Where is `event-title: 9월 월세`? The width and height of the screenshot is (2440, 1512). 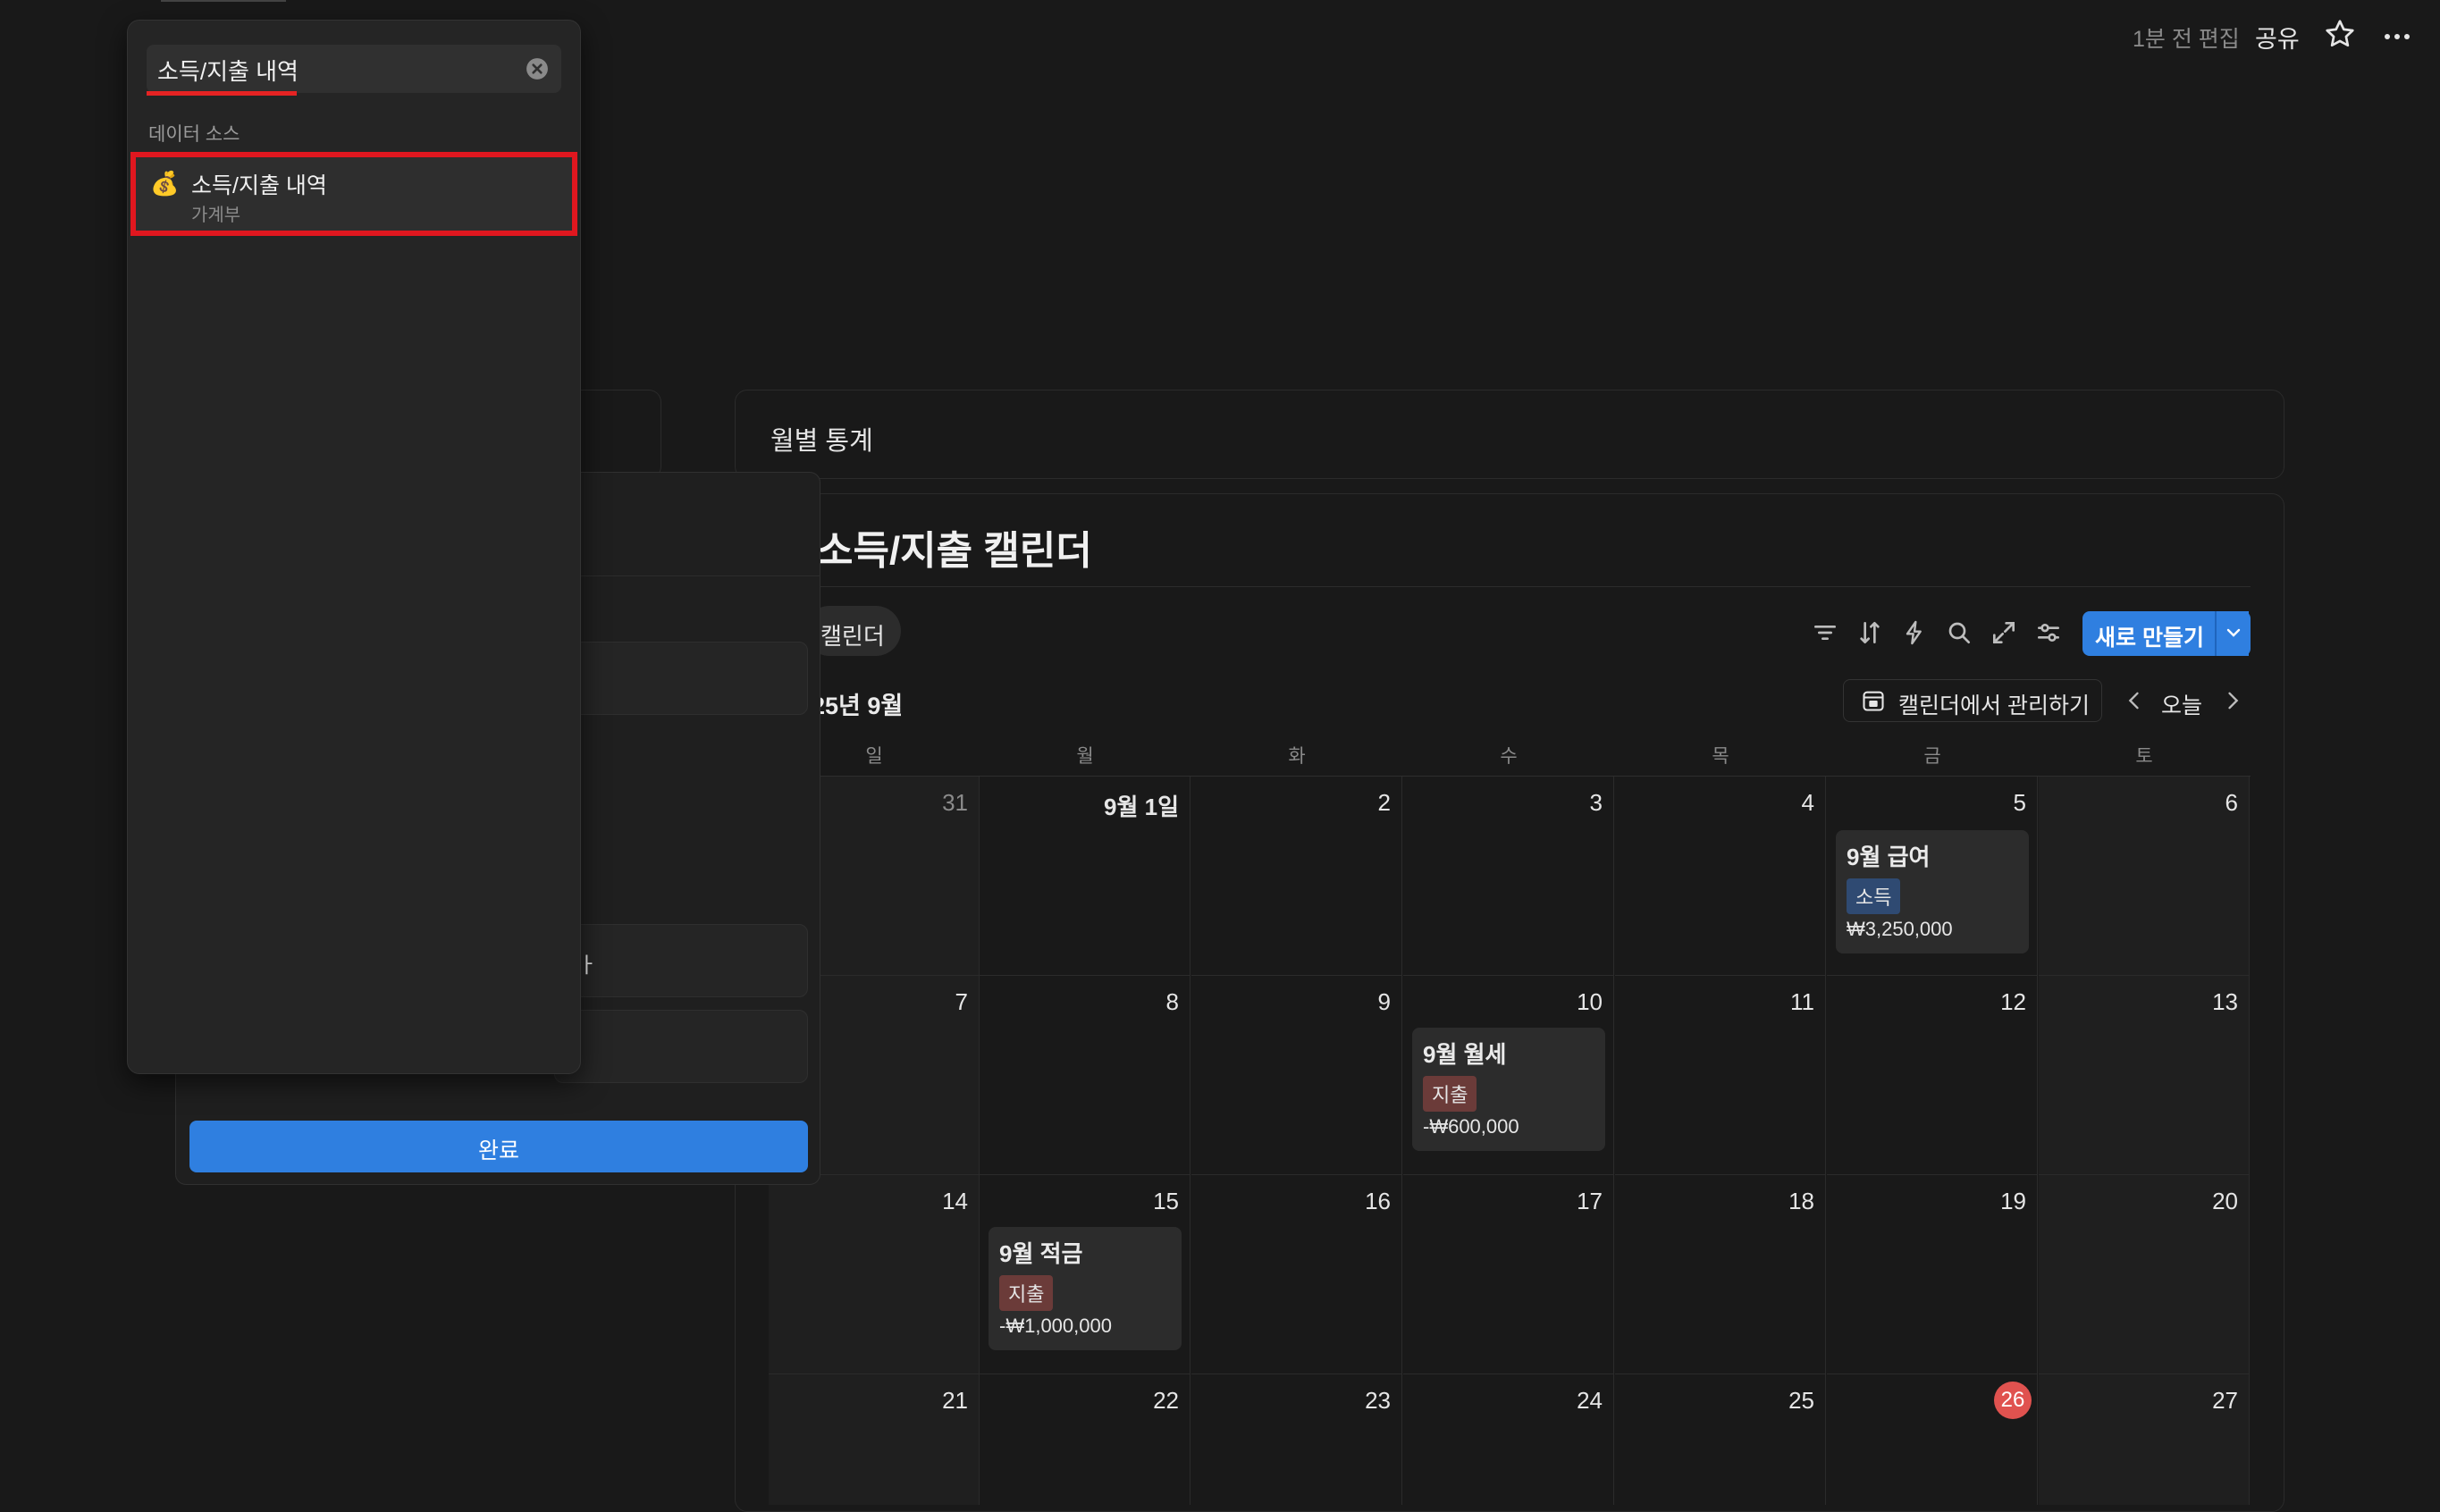 event-title: 9월 월세 is located at coordinates (1465, 1054).